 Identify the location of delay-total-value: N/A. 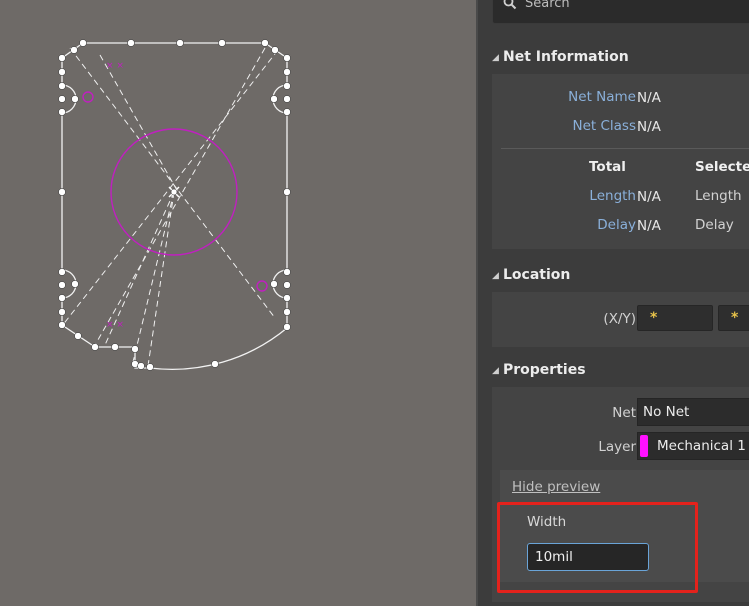
(649, 226).